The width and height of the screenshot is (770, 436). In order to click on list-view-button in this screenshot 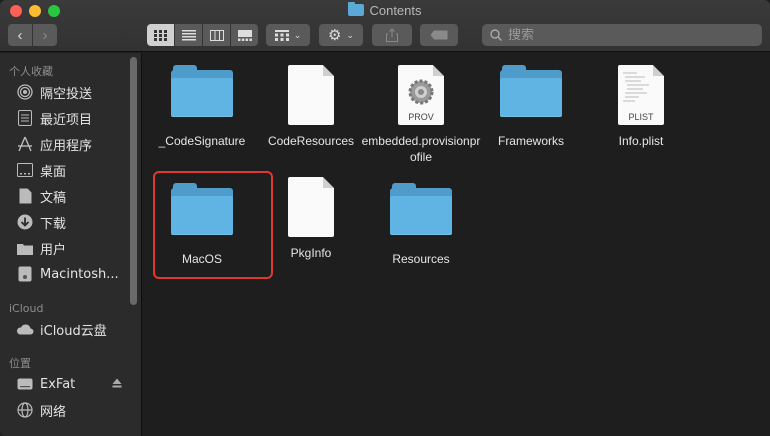, I will do `click(188, 35)`.